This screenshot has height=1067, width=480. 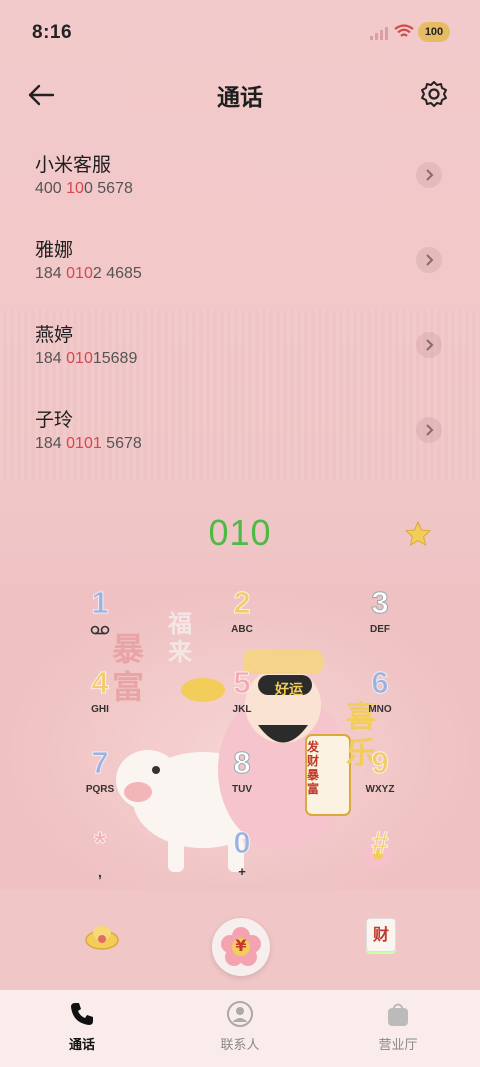 What do you see at coordinates (73, 165) in the screenshot?
I see `contact-name: 小米客服` at bounding box center [73, 165].